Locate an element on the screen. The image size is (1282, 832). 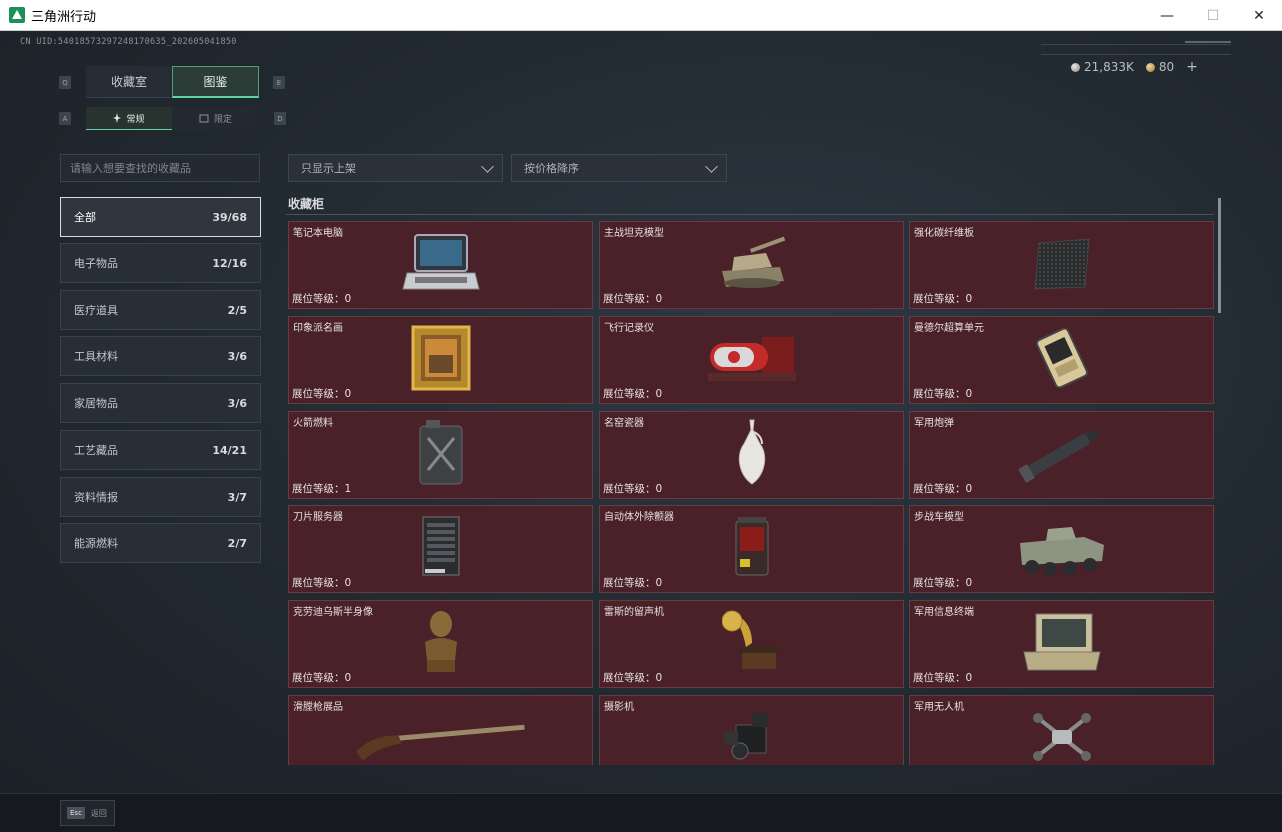
collectible-card: 火箭燃料 展位等级：1 is located at coordinates (440, 455).